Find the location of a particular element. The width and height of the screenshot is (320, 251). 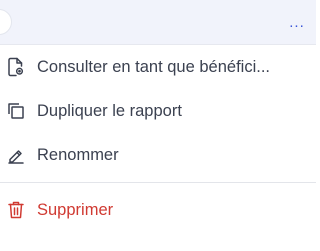

document-view-icon is located at coordinates (16, 67).